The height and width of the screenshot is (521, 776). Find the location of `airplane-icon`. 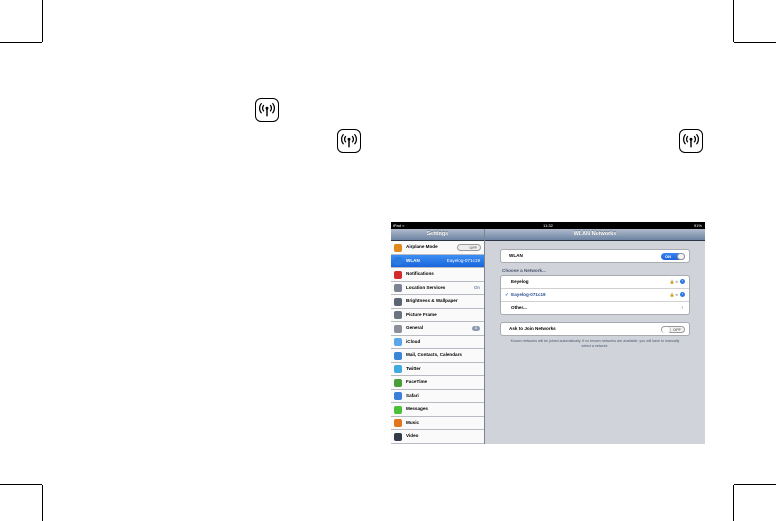

airplane-icon is located at coordinates (398, 247).